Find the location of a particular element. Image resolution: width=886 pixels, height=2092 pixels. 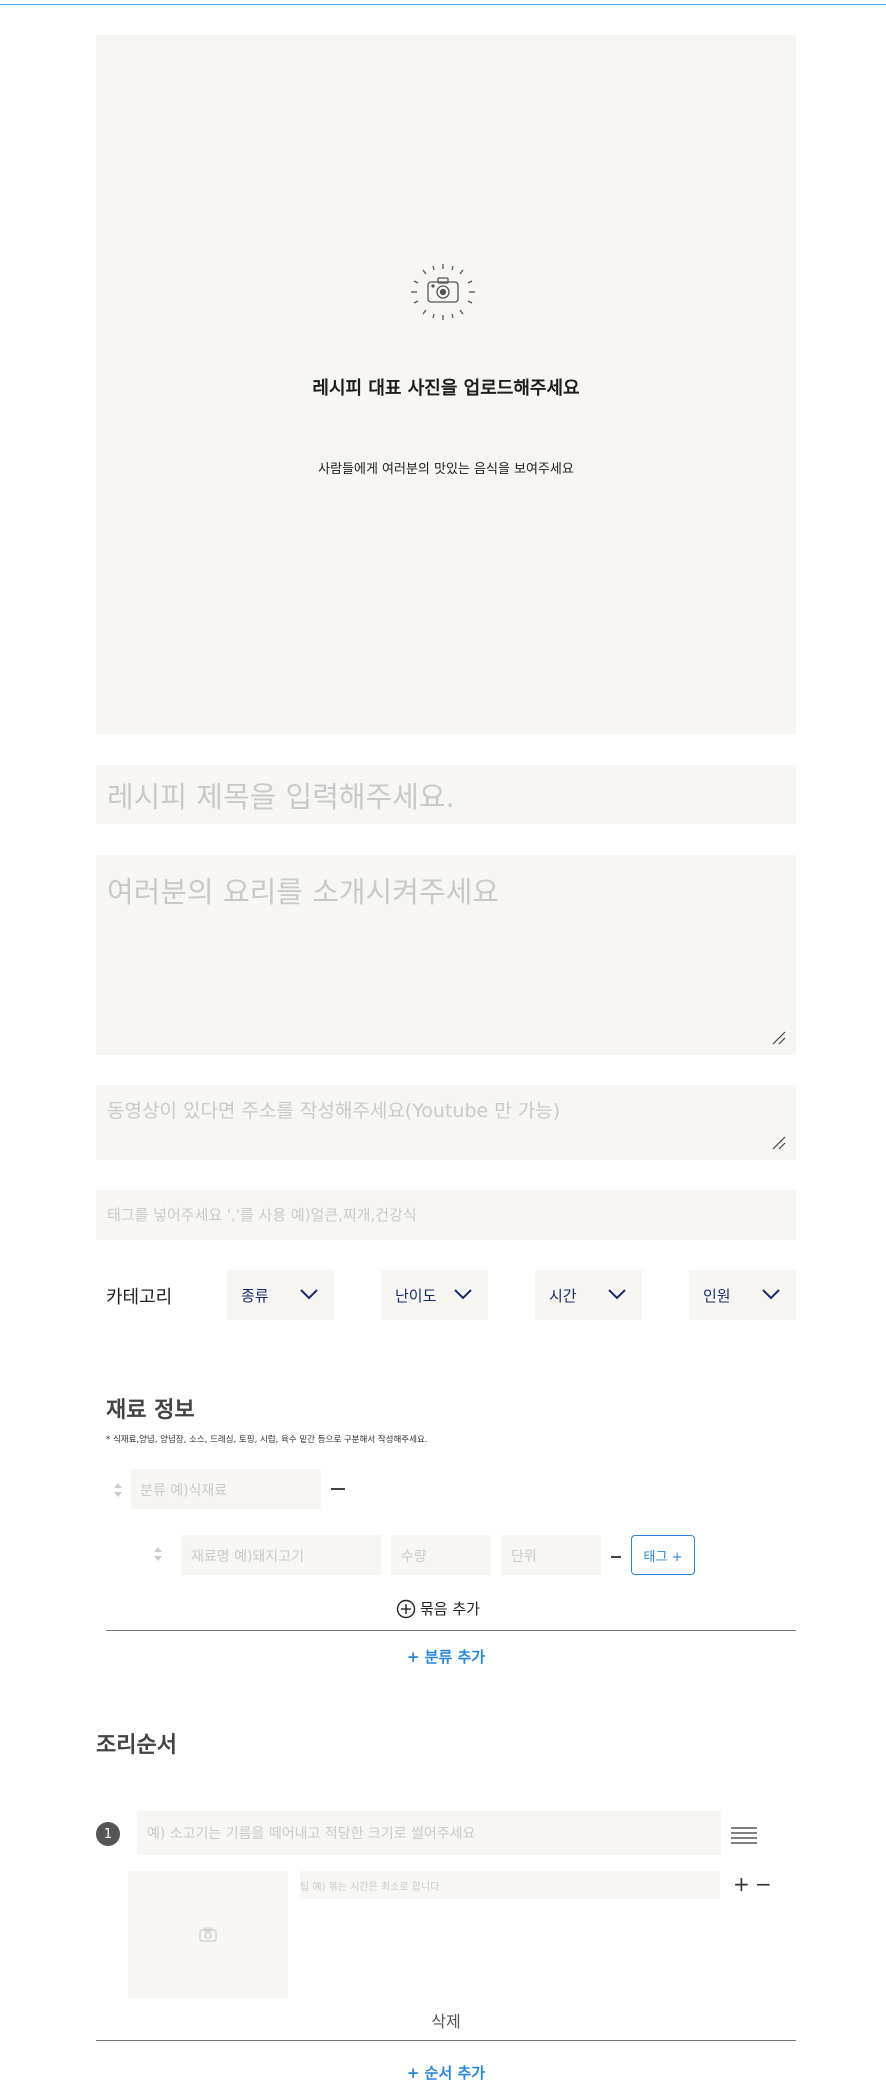

ingredients-title: 재료 정보 is located at coordinates (150, 1410).